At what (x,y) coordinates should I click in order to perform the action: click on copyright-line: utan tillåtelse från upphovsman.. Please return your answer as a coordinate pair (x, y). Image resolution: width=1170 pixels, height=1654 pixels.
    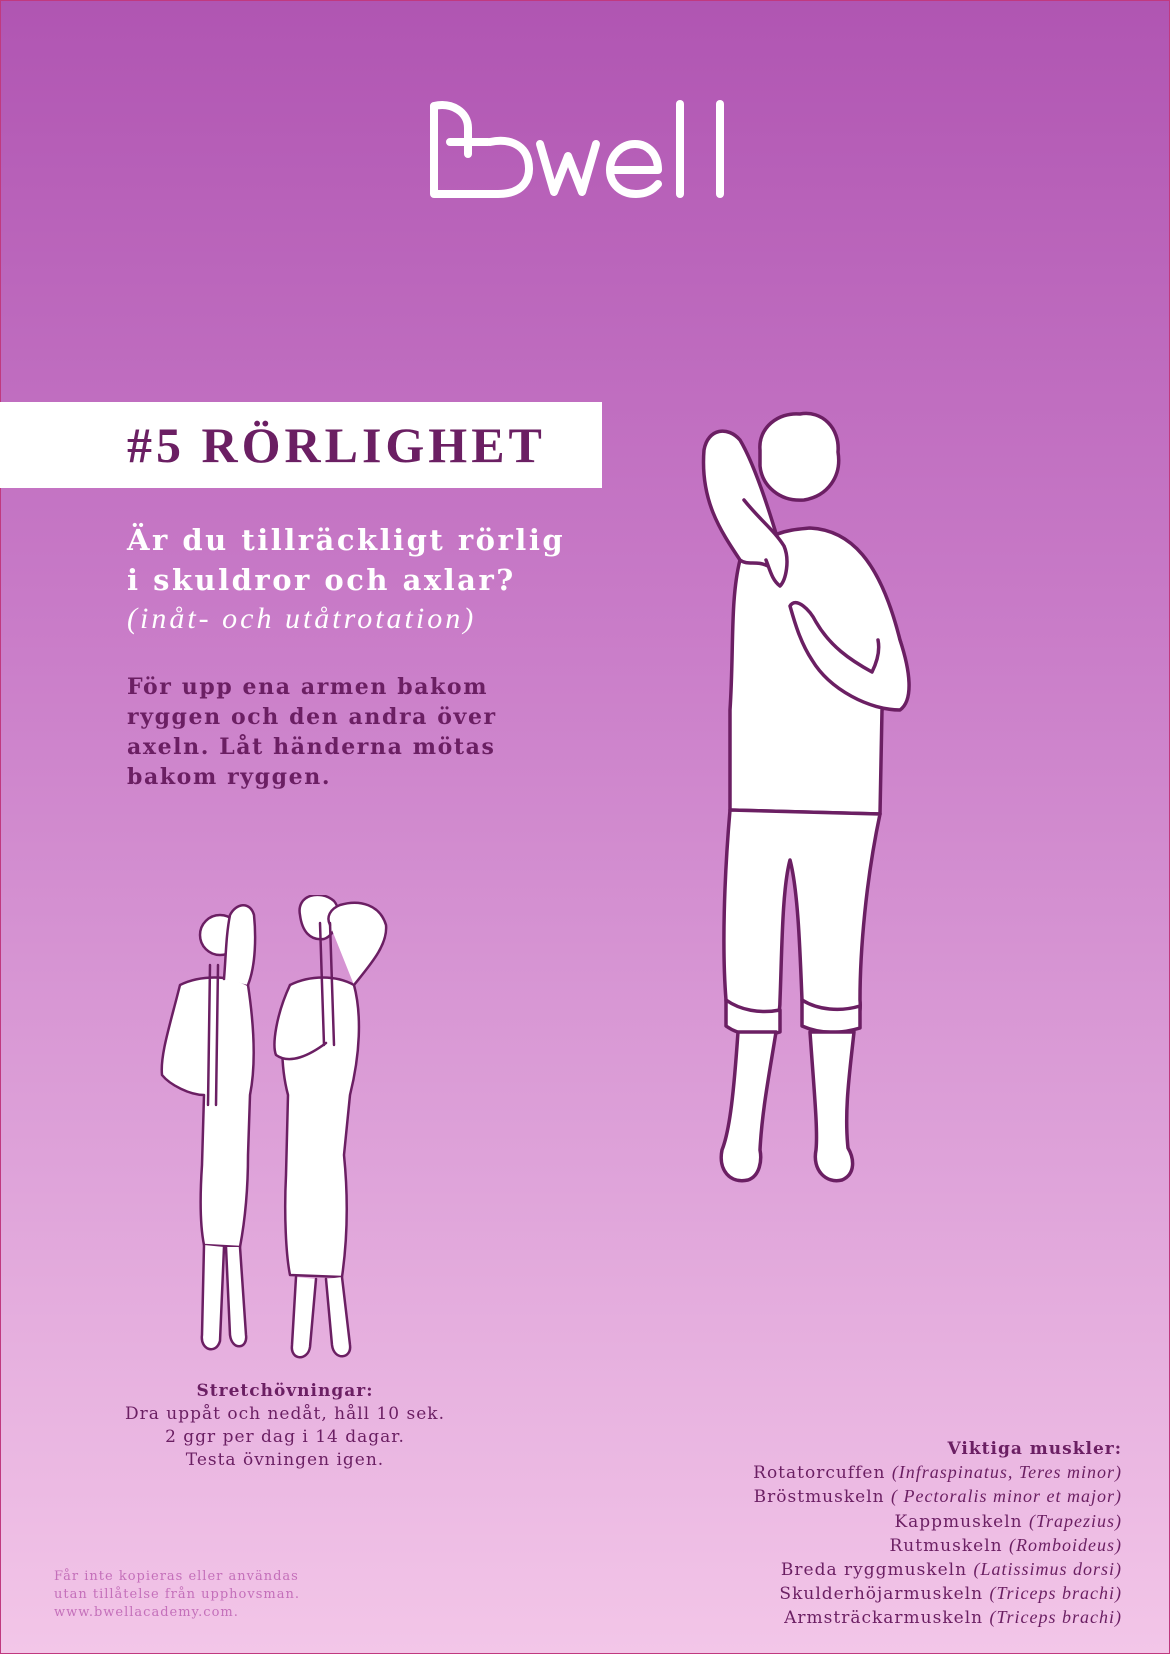
    Looking at the image, I should click on (177, 1594).